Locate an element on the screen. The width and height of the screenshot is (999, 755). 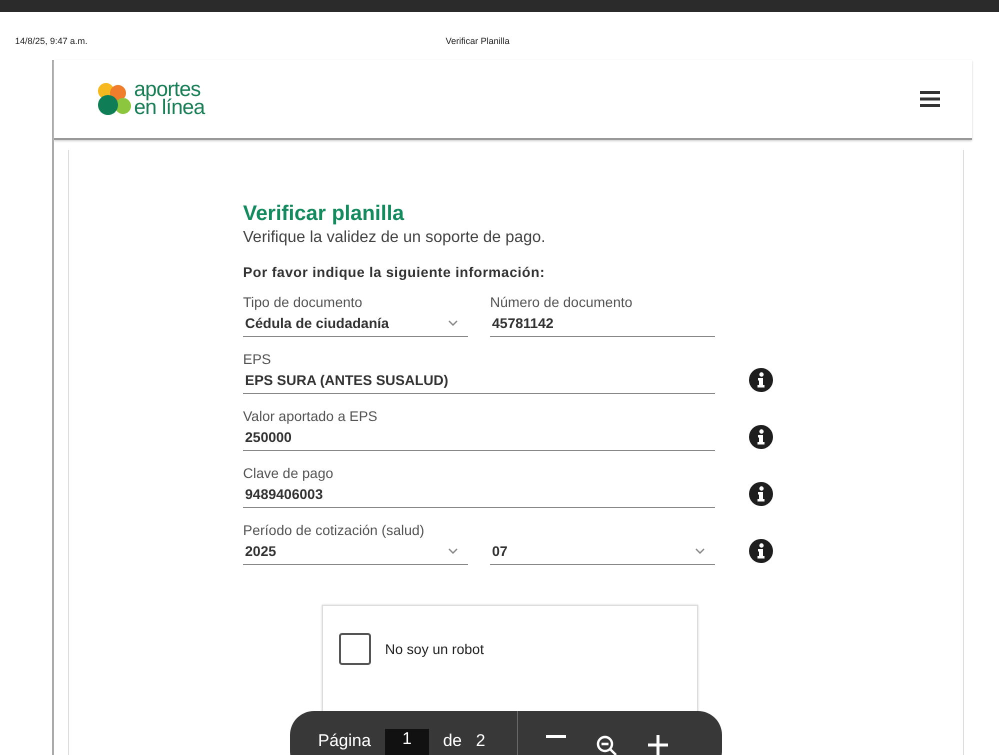
logo-circles-icon is located at coordinates (114, 99).